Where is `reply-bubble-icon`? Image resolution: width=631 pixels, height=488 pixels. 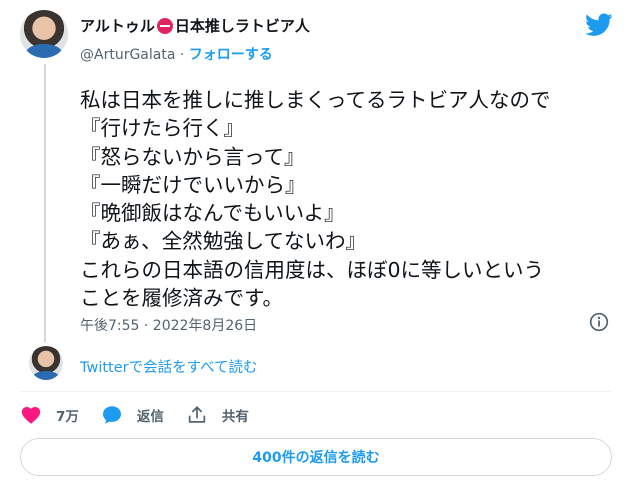 reply-bubble-icon is located at coordinates (111, 415).